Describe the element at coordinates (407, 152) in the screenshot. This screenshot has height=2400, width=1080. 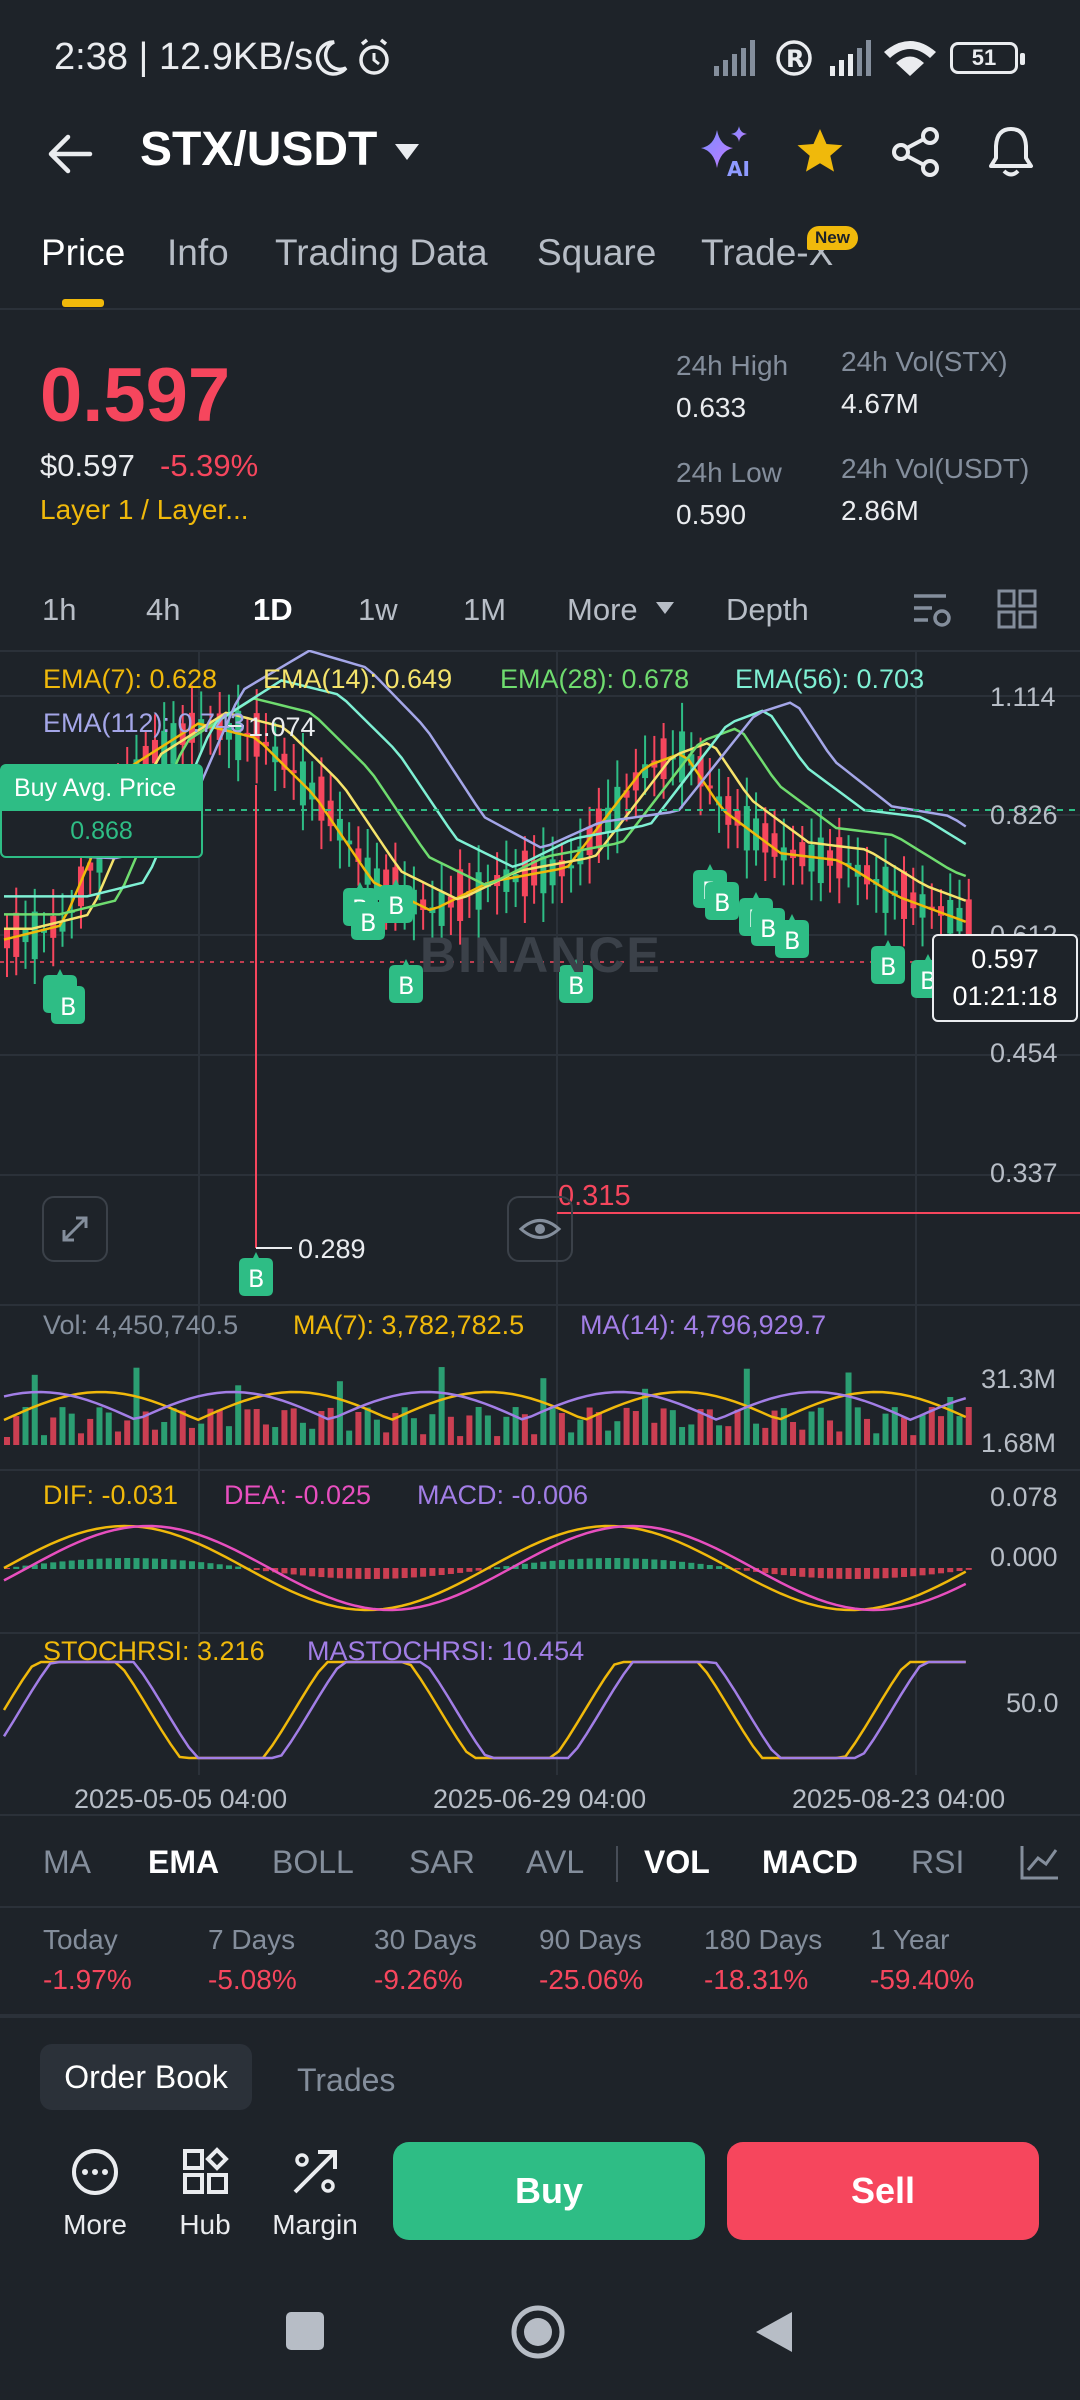
I see `chevron-down-icon` at that location.